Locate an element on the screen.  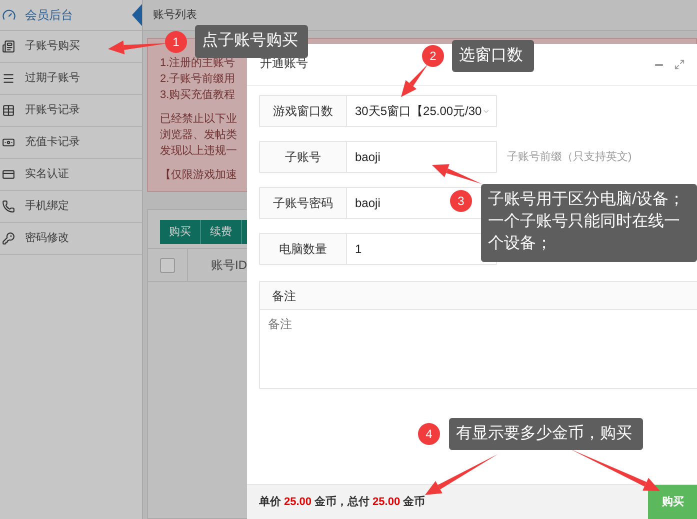
sidebar-header: 会员后台 is located at coordinates (49, 15).